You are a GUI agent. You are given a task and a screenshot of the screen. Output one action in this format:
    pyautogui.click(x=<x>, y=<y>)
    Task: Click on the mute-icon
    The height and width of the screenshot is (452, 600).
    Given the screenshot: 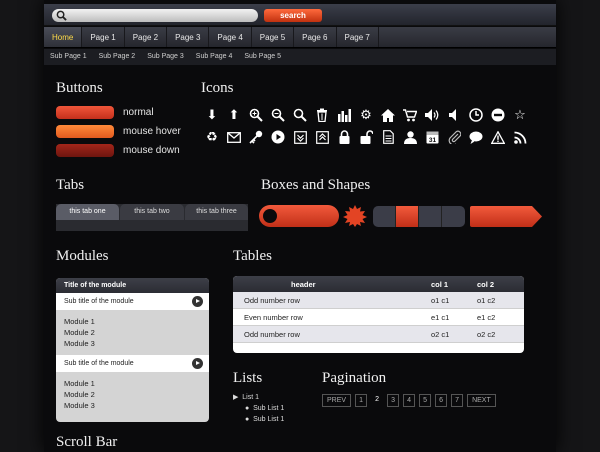 What is the action you would take?
    pyautogui.click(x=454, y=115)
    